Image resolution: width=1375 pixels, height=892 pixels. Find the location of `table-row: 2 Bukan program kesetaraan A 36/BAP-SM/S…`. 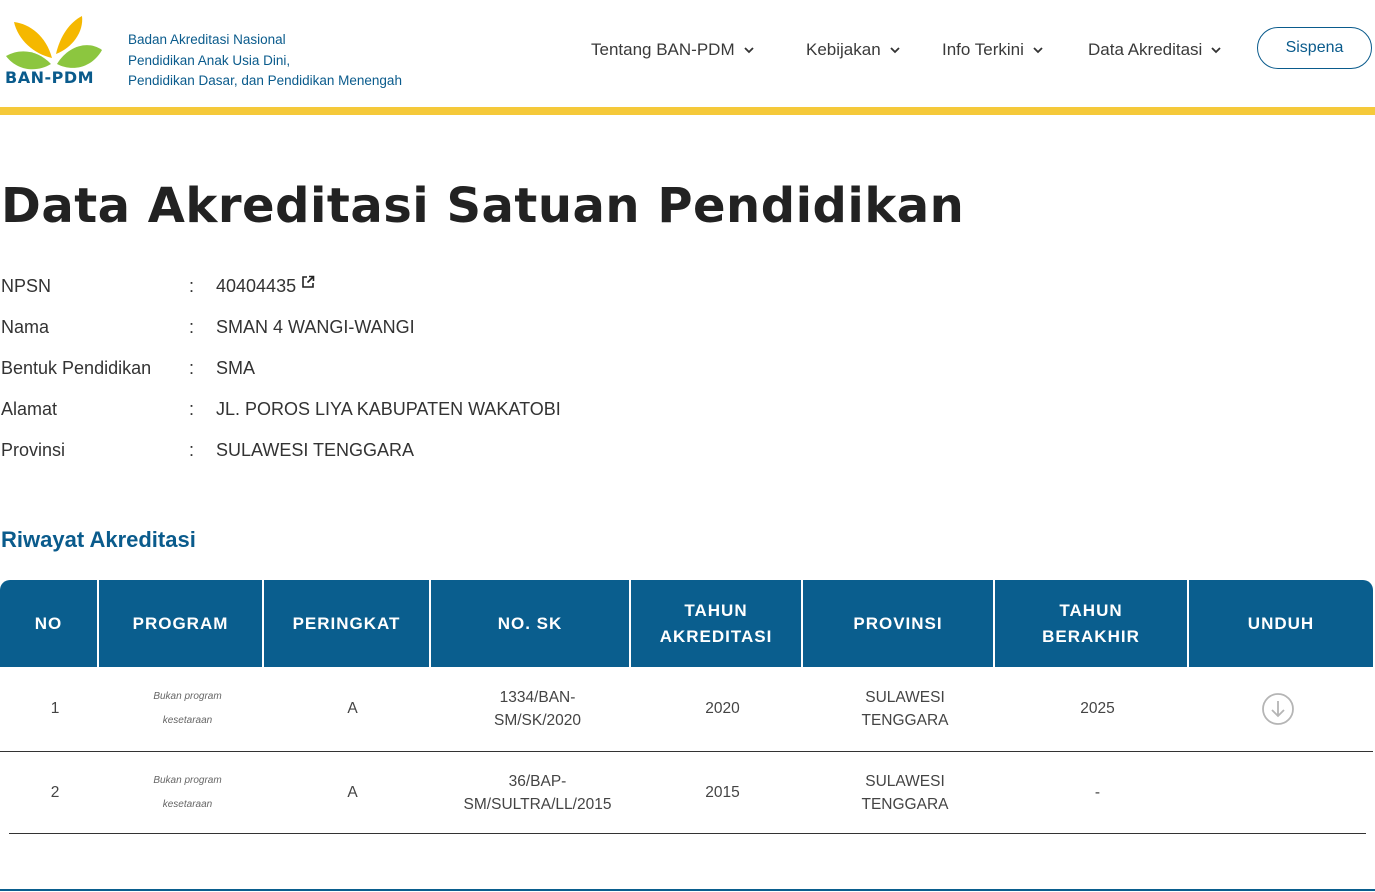

table-row: 2 Bukan program kesetaraan A 36/BAP-SM/S… is located at coordinates (686, 792).